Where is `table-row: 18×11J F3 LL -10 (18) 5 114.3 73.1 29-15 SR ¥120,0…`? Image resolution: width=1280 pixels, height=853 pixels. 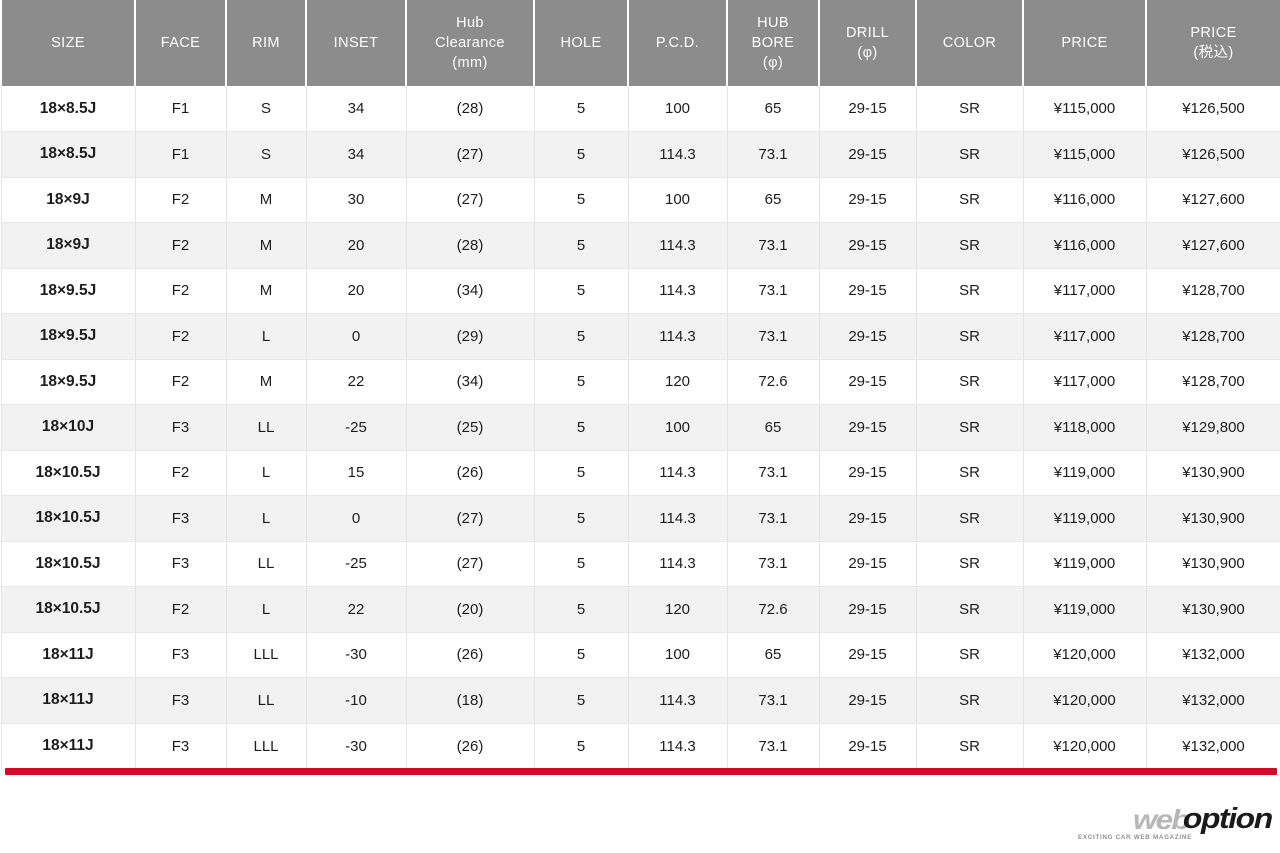
table-row: 18×11J F3 LL -10 (18) 5 114.3 73.1 29-15 SR ¥120,0… is located at coordinates (640, 700).